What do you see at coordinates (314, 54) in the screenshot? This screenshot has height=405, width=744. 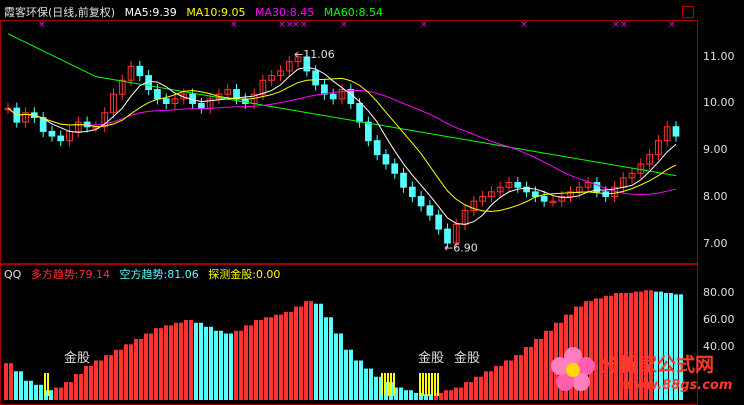 I see `high-price-label: ←11.06` at bounding box center [314, 54].